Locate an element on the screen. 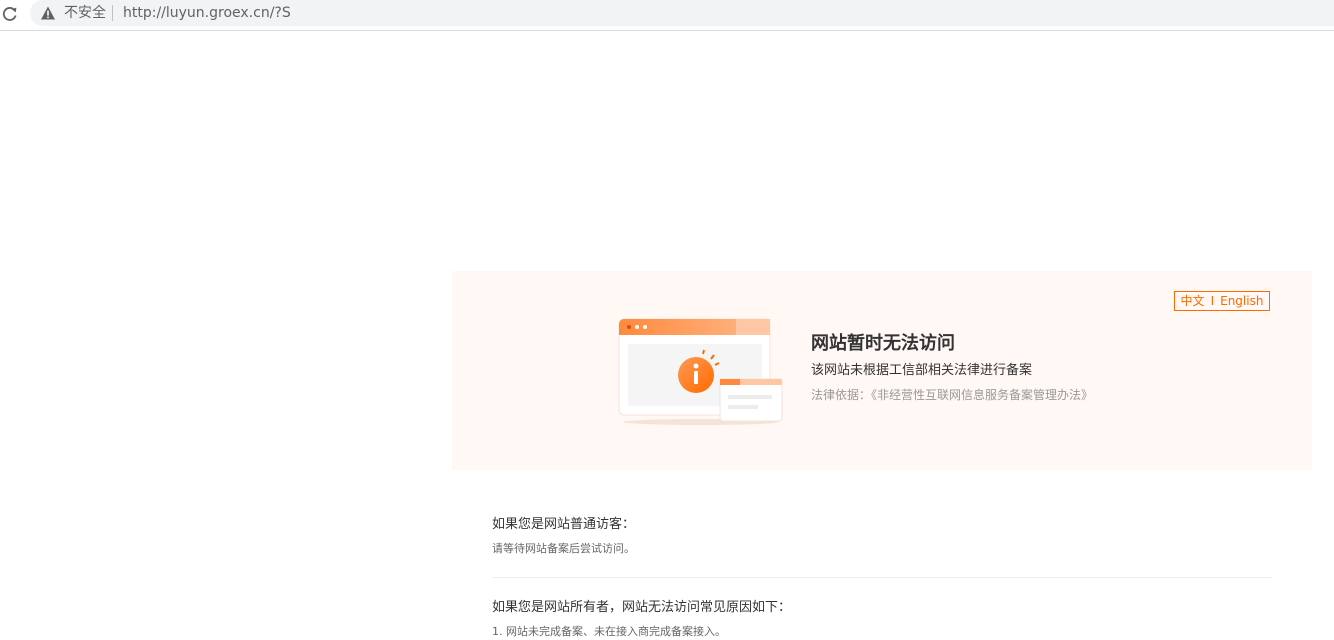 Image resolution: width=1334 pixels, height=640 pixels. lang-zh-link: 中文 is located at coordinates (1193, 301).